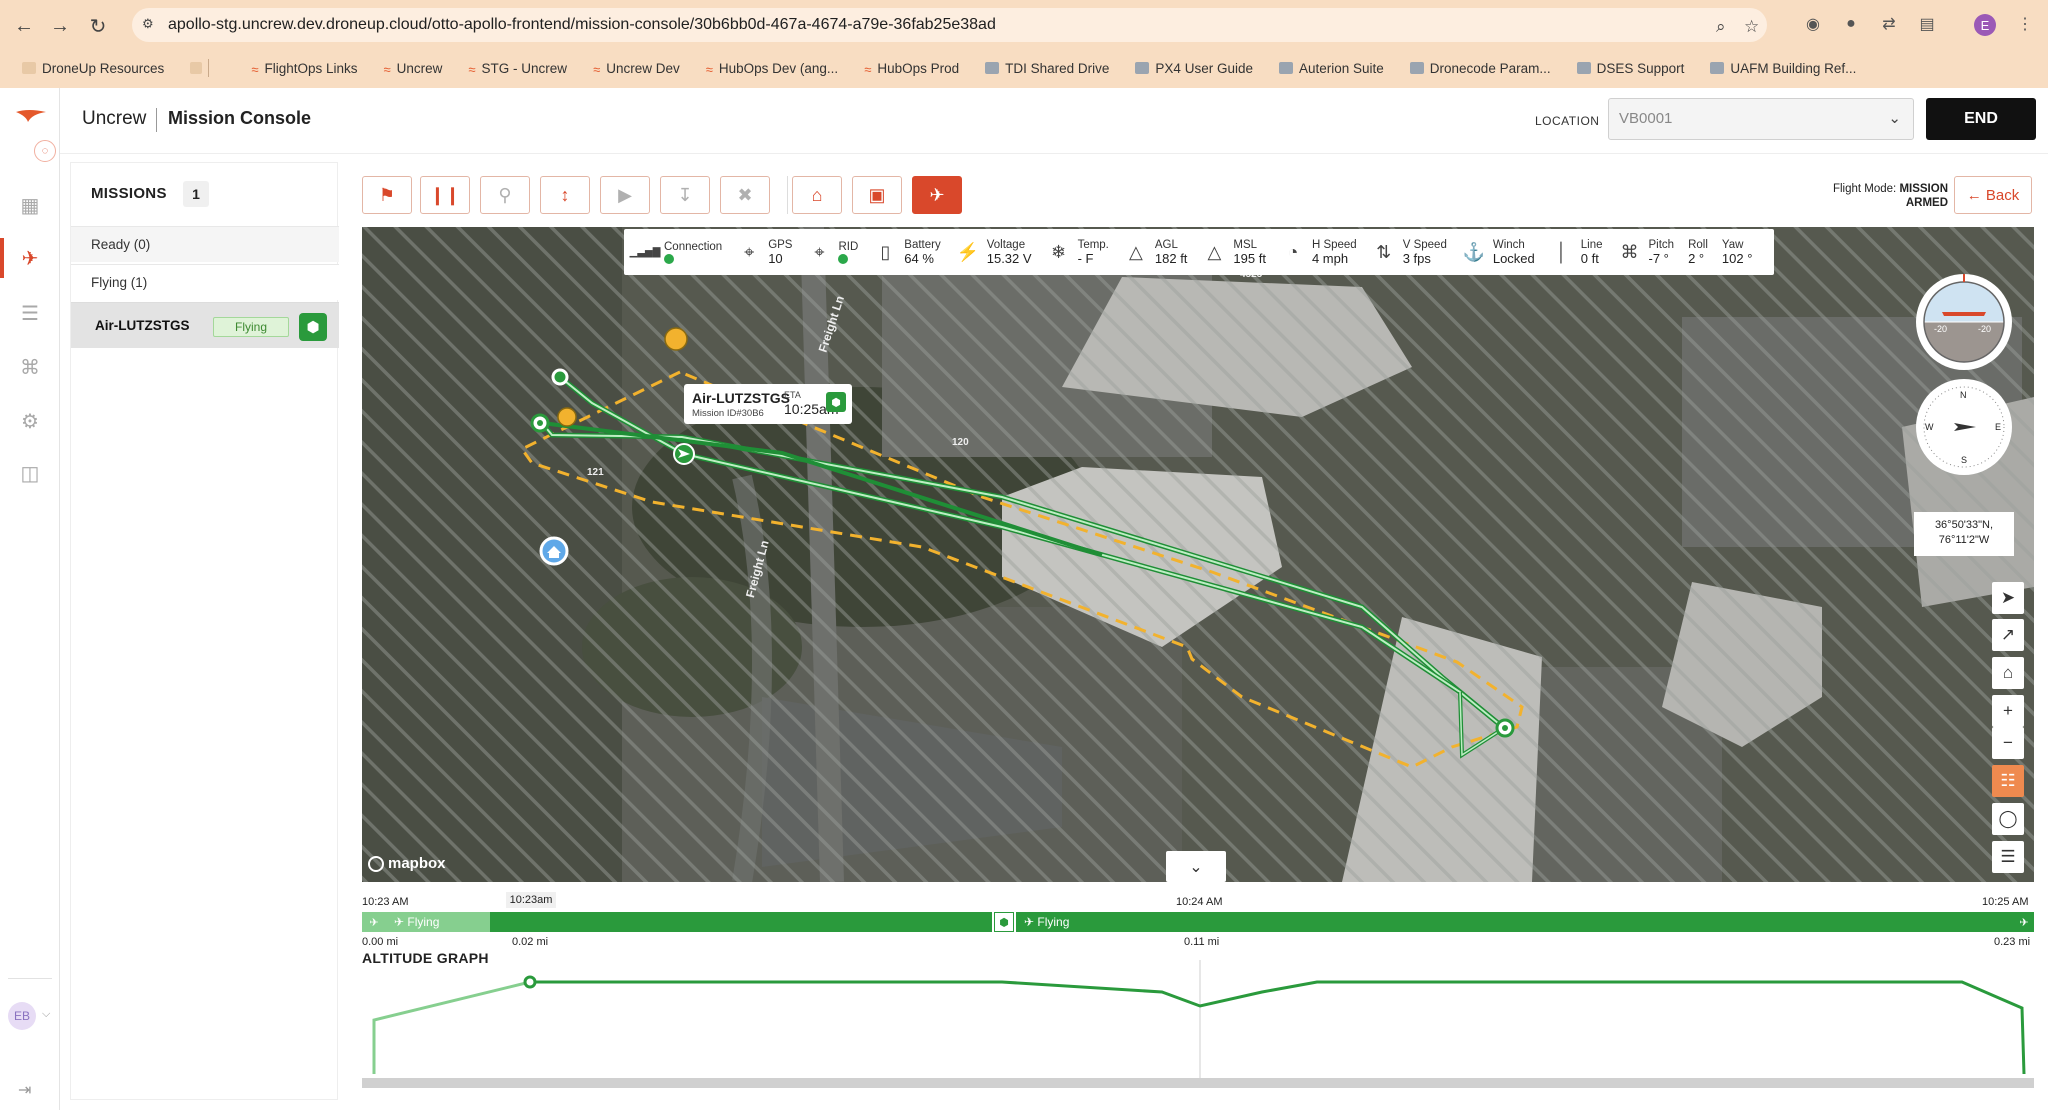 This screenshot has height=1110, width=2048. I want to click on fleet-icon: ⌘, so click(30, 367).